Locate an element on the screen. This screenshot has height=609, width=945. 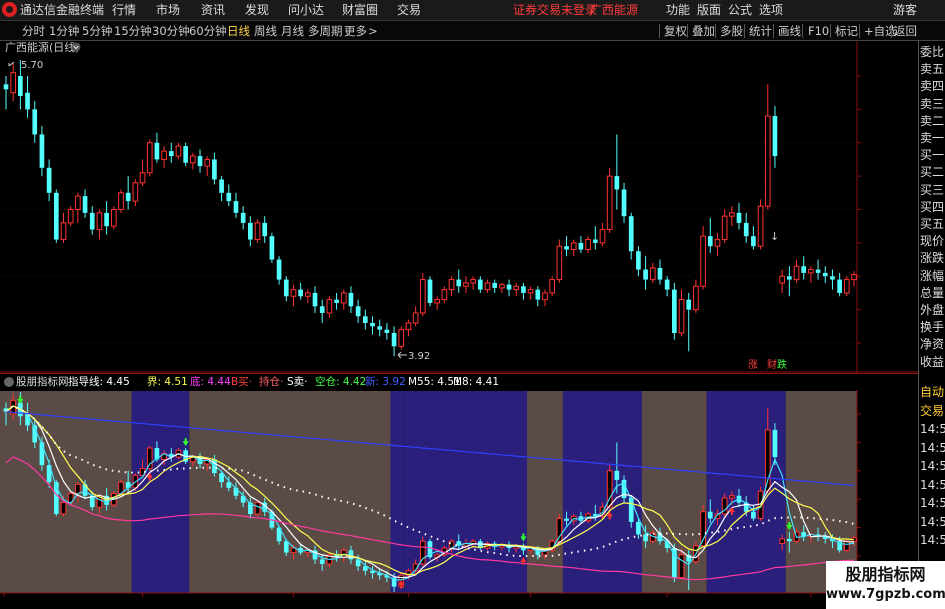
indicator-item: 空仓: 4.42 is located at coordinates (340, 382).